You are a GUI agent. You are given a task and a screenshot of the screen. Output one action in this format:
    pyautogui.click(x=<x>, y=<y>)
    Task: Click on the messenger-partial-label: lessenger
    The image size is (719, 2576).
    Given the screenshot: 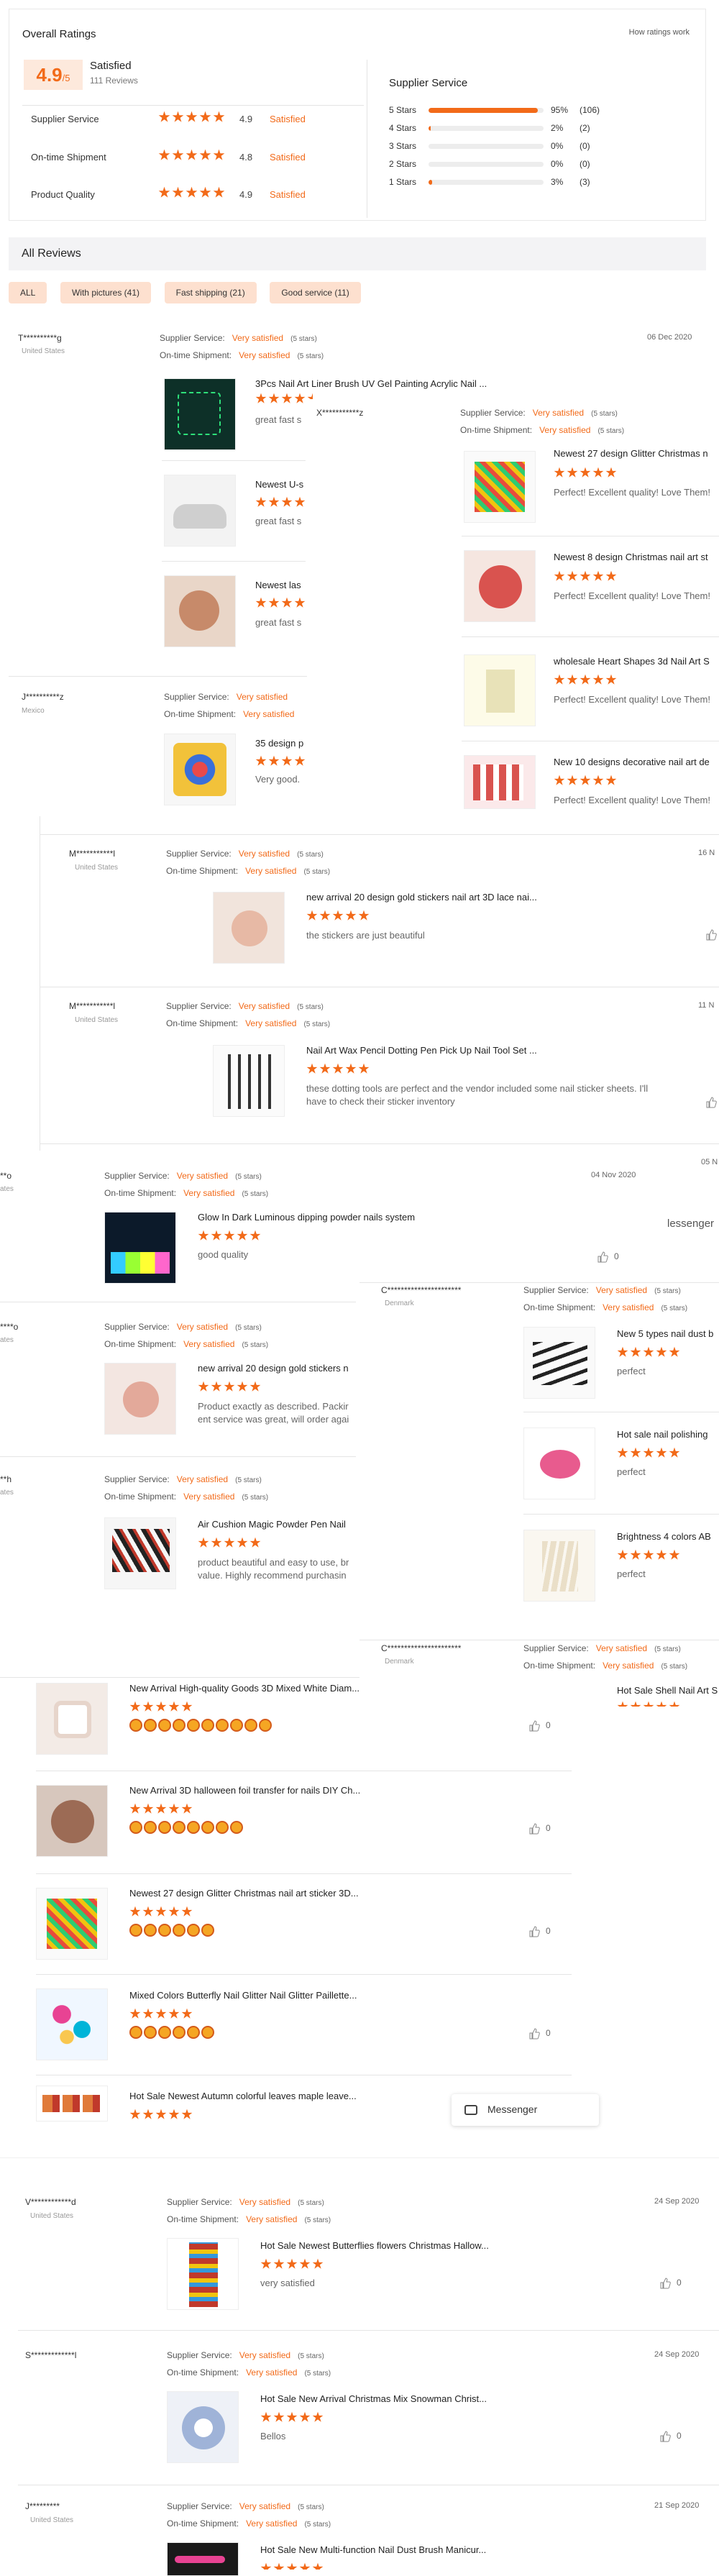 What is the action you would take?
    pyautogui.click(x=690, y=1224)
    